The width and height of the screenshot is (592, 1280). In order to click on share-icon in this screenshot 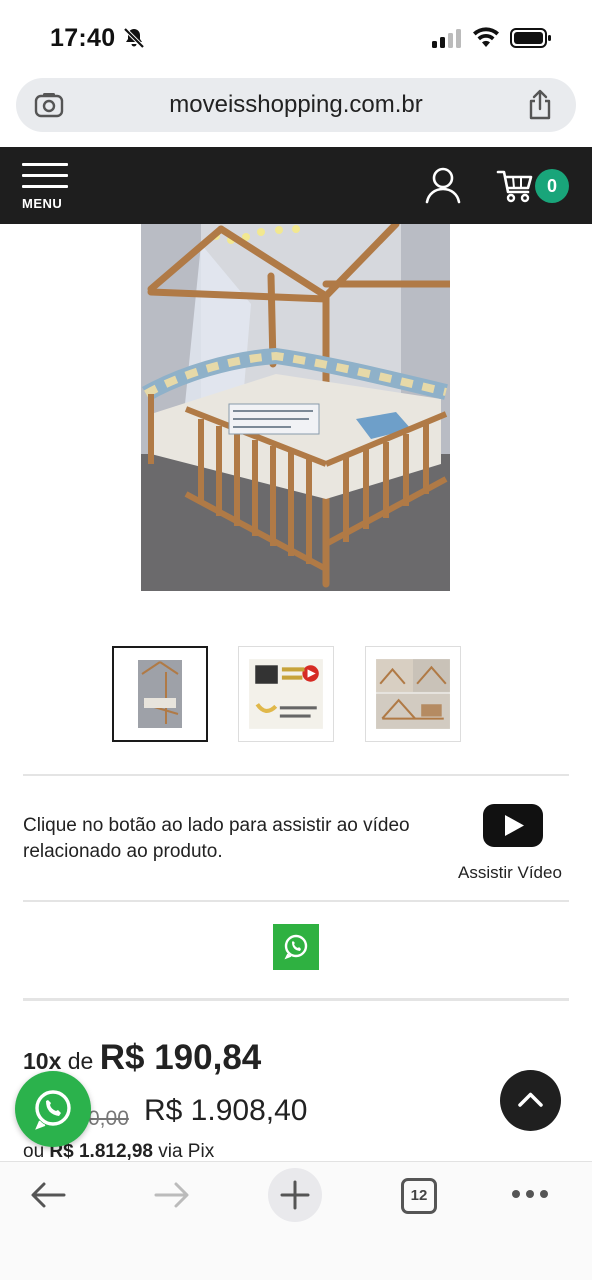, I will do `click(540, 105)`.